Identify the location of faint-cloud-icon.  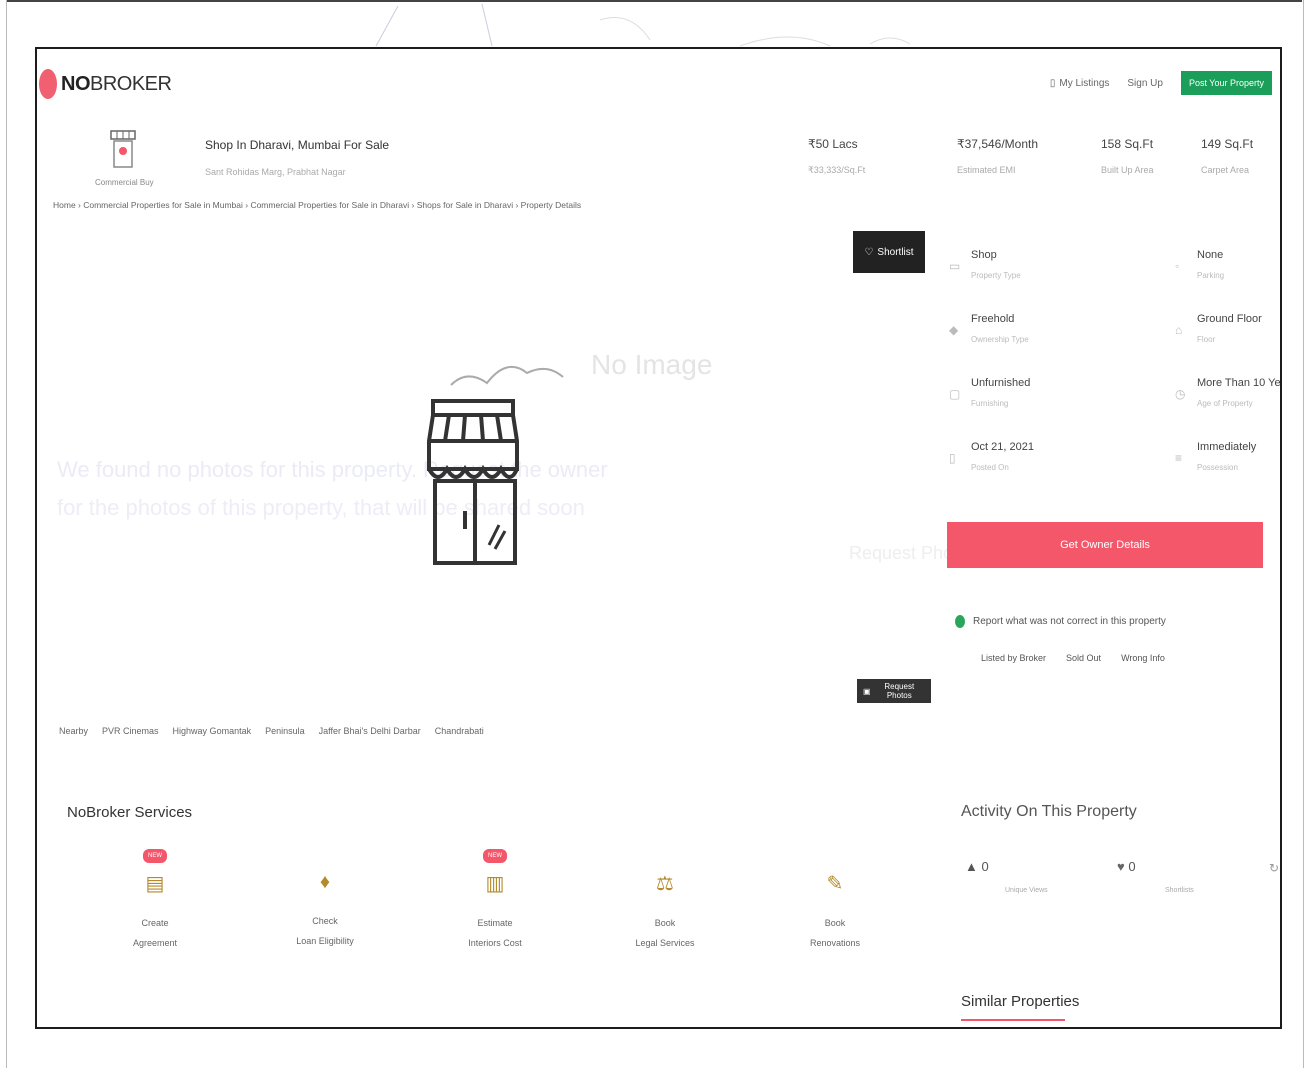
(507, 375).